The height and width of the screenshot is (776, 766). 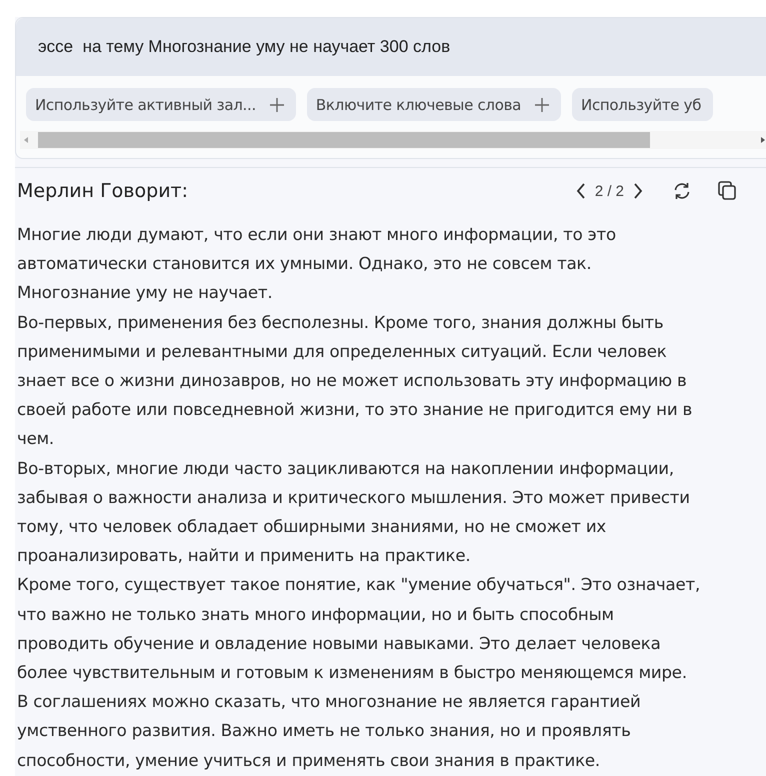 I want to click on horizontal-scrollbar, so click(x=393, y=140).